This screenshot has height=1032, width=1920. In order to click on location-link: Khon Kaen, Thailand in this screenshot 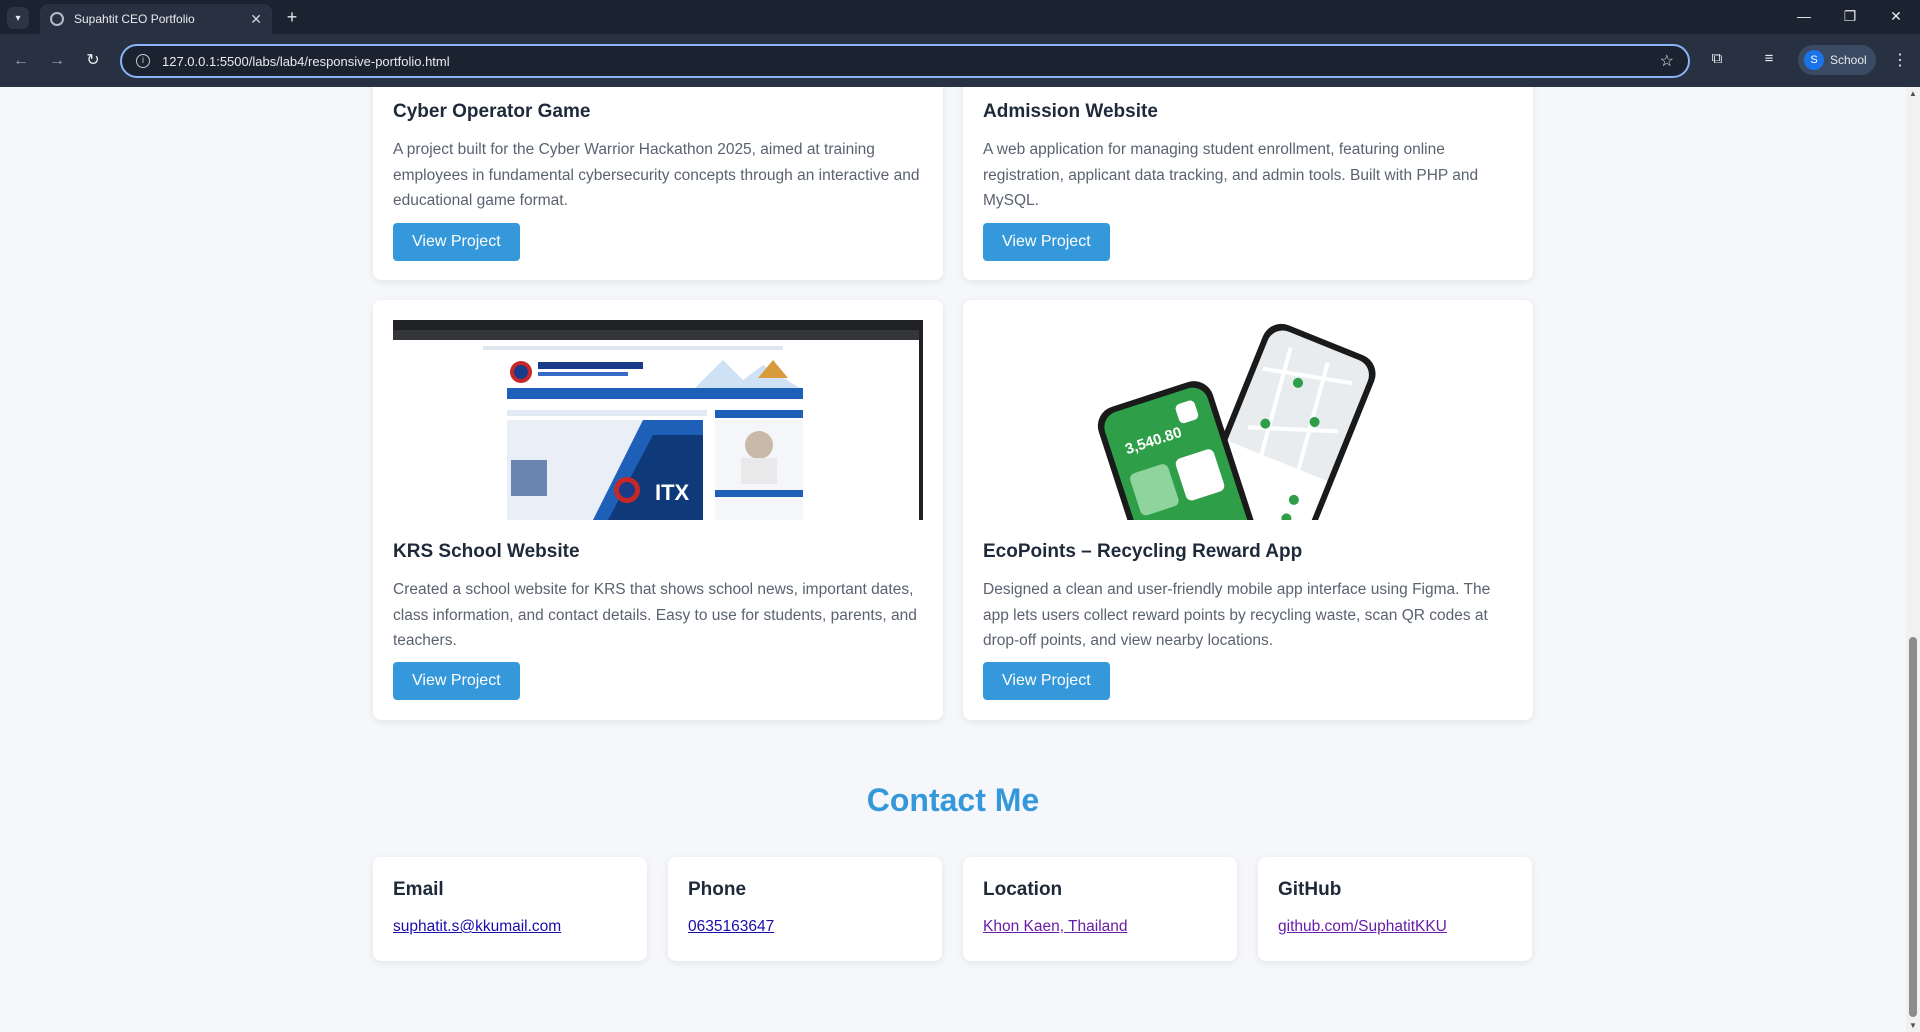, I will do `click(1055, 927)`.